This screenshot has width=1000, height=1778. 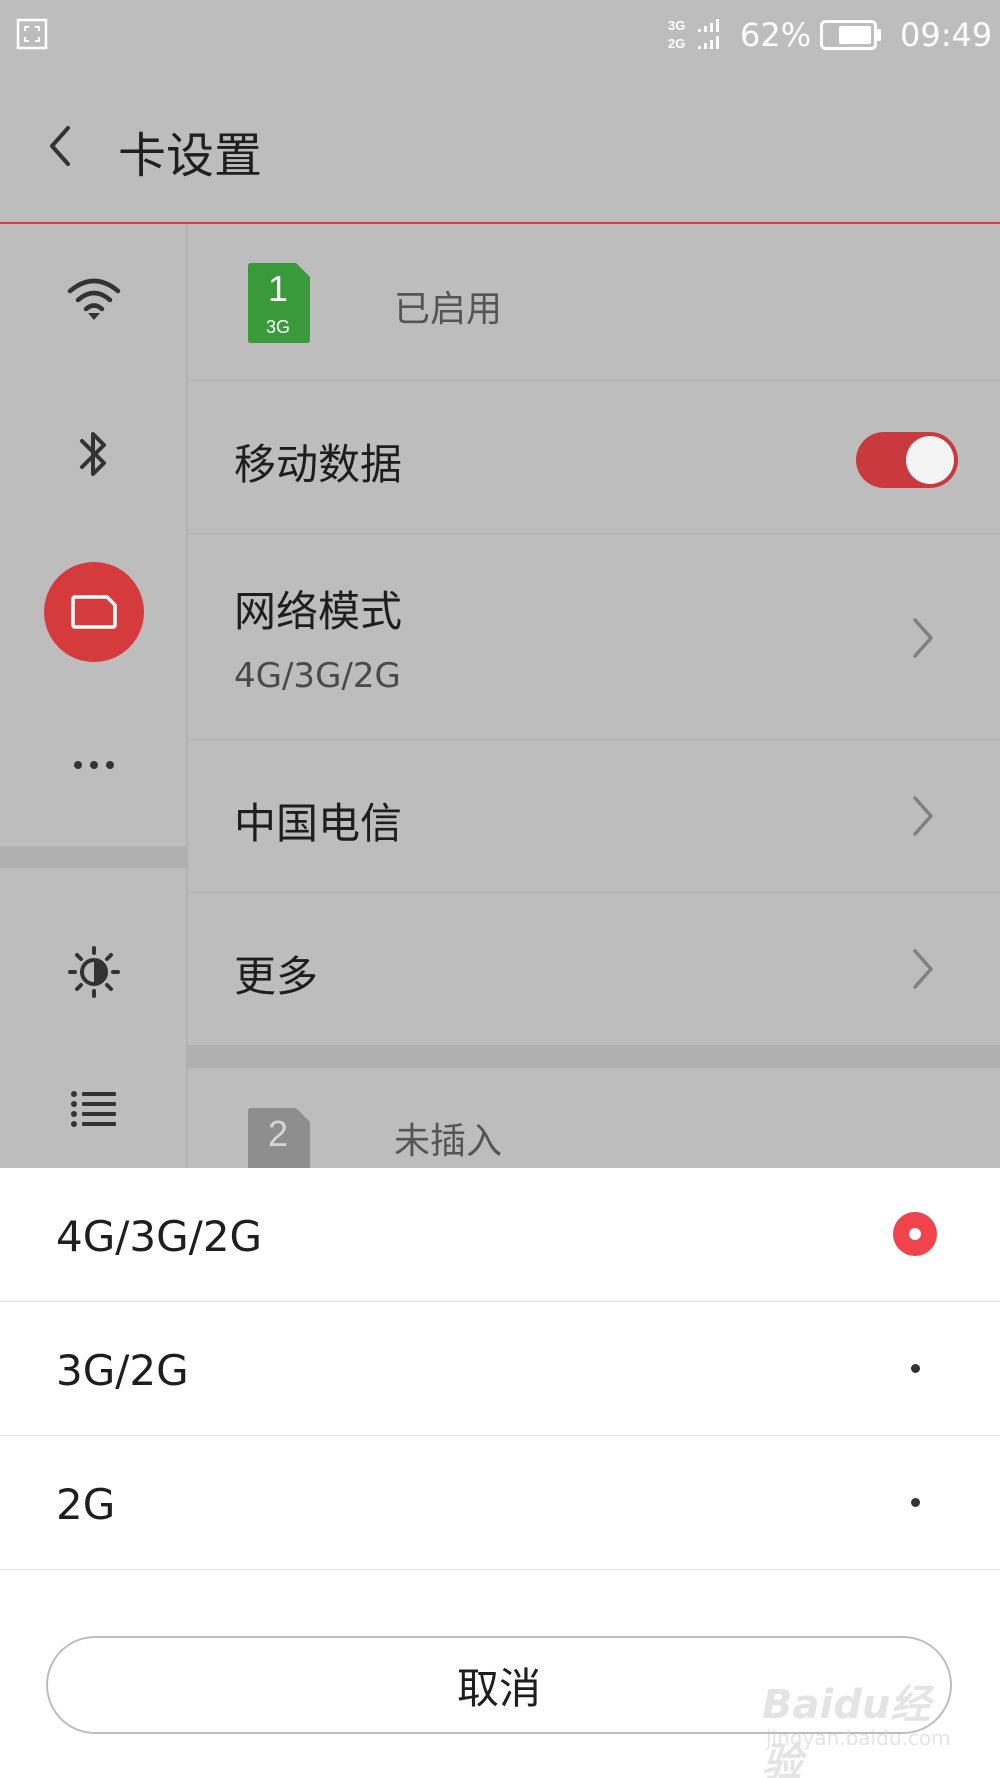 I want to click on wifi-icon, so click(x=94, y=299).